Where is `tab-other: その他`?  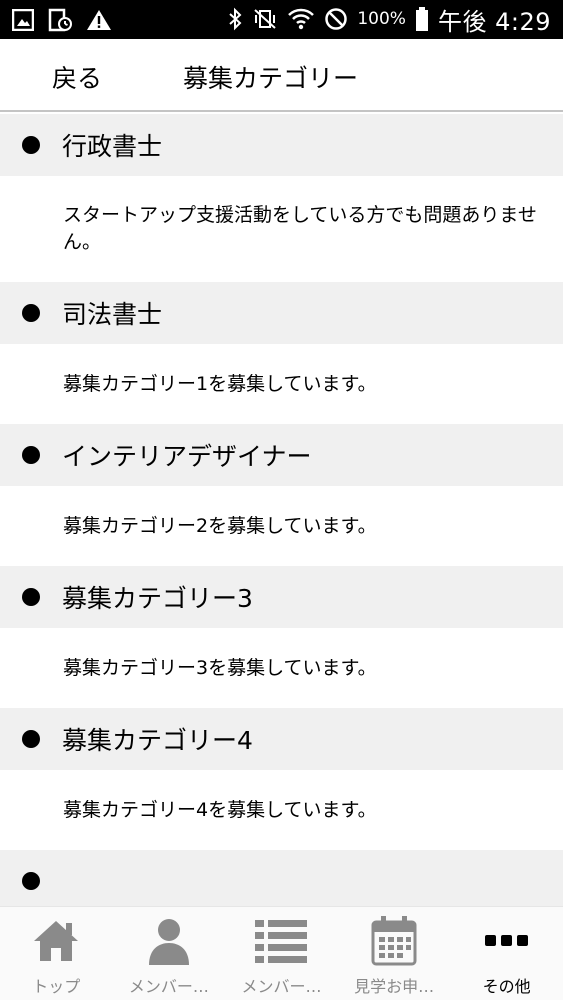
tab-other: その他 is located at coordinates (506, 953).